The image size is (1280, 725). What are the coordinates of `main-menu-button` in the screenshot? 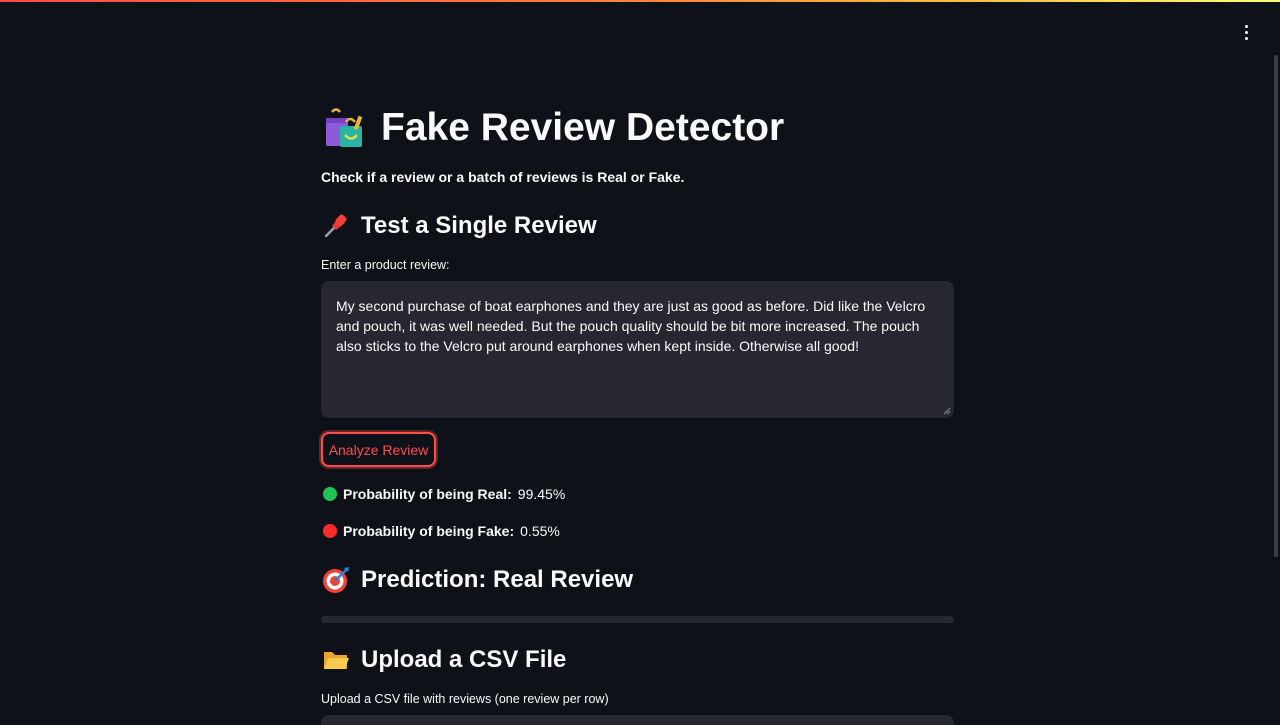 It's located at (1246, 32).